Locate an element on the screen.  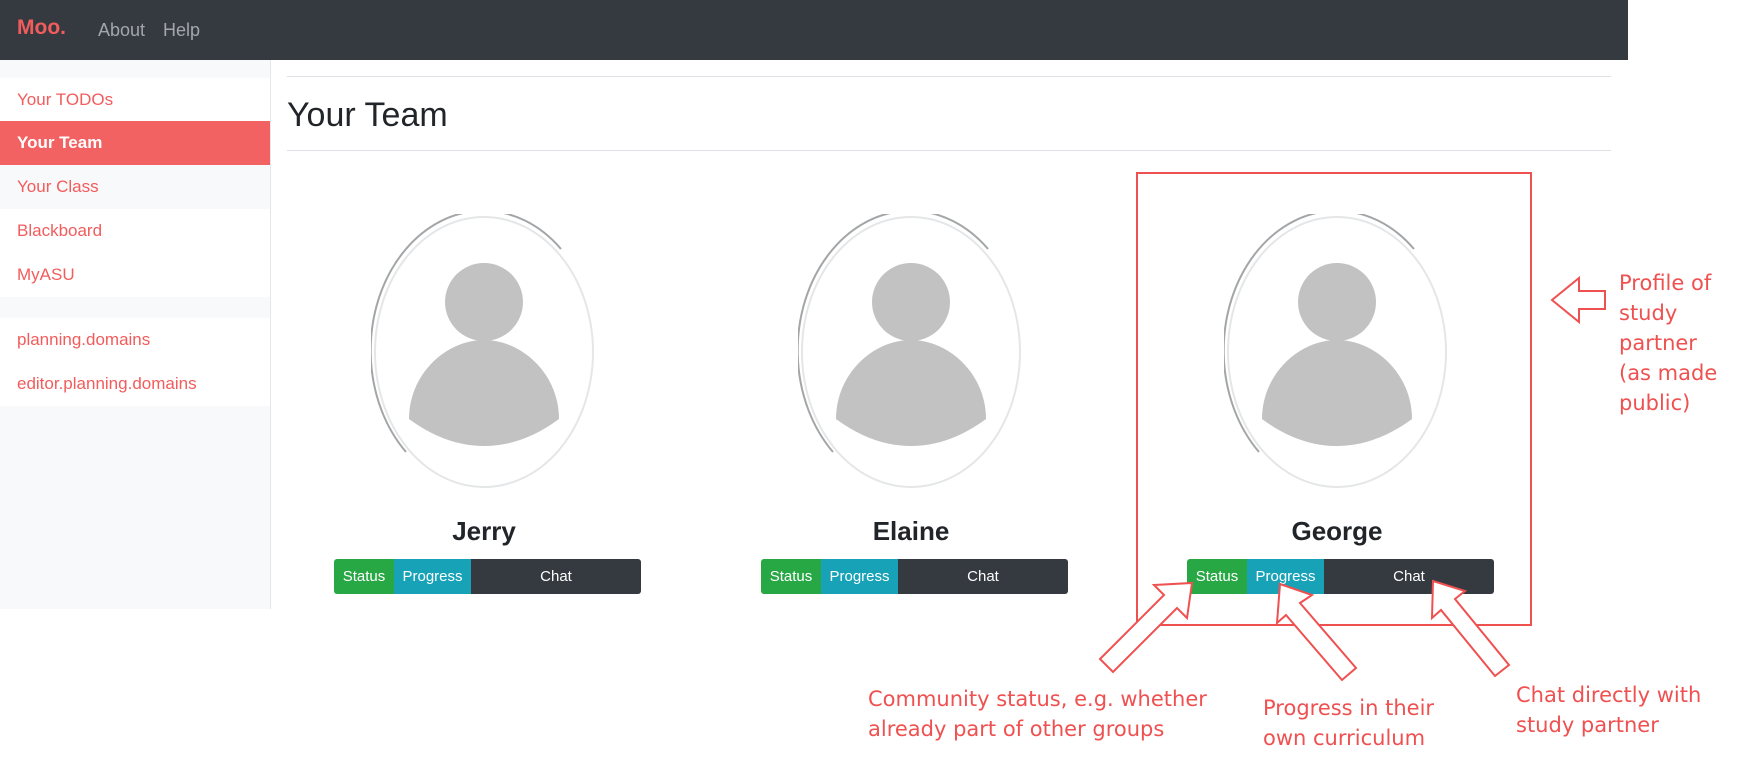
annotation-progress: Progress in their own curriculum is located at coordinates (1349, 723).